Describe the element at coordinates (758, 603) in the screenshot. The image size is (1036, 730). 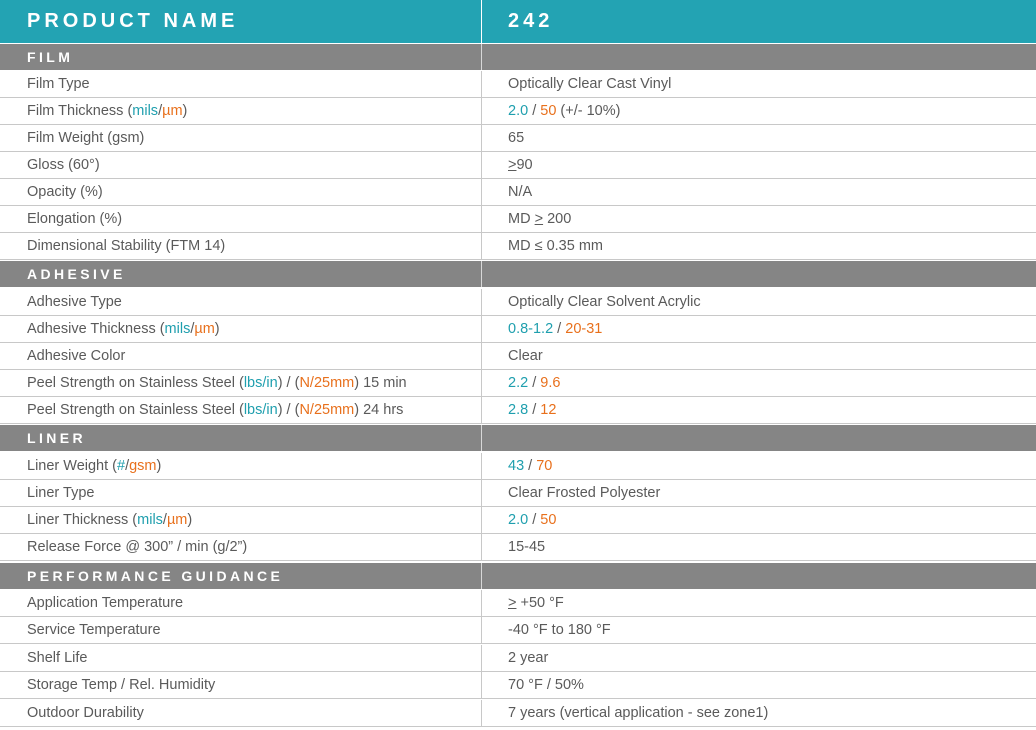
I see `row-value: > +50 °F` at that location.